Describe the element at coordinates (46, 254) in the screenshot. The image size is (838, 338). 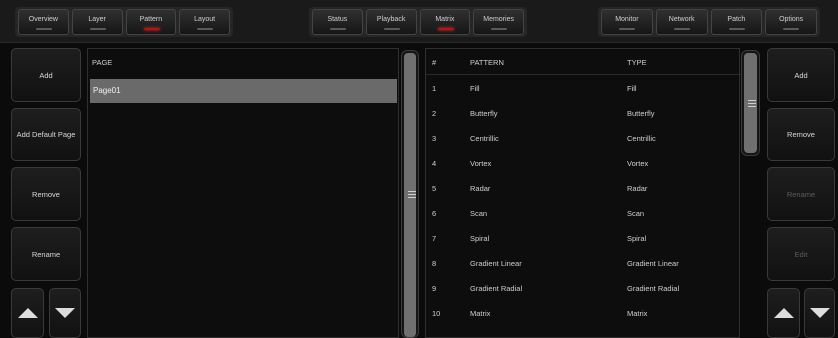
I see `rename-page-button: Rename` at that location.